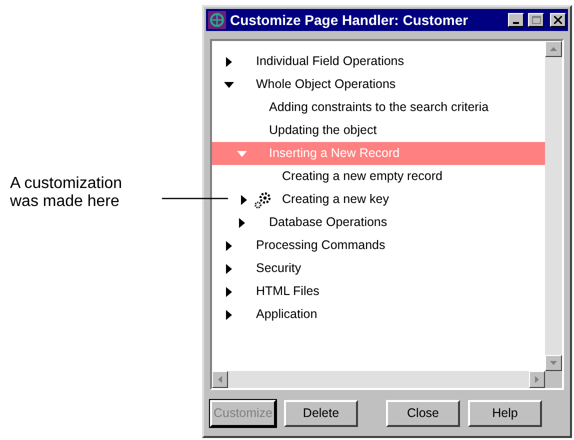 The width and height of the screenshot is (574, 440). Describe the element at coordinates (379, 107) in the screenshot. I see `tree-item-label: Adding constraints to the search criteria` at that location.